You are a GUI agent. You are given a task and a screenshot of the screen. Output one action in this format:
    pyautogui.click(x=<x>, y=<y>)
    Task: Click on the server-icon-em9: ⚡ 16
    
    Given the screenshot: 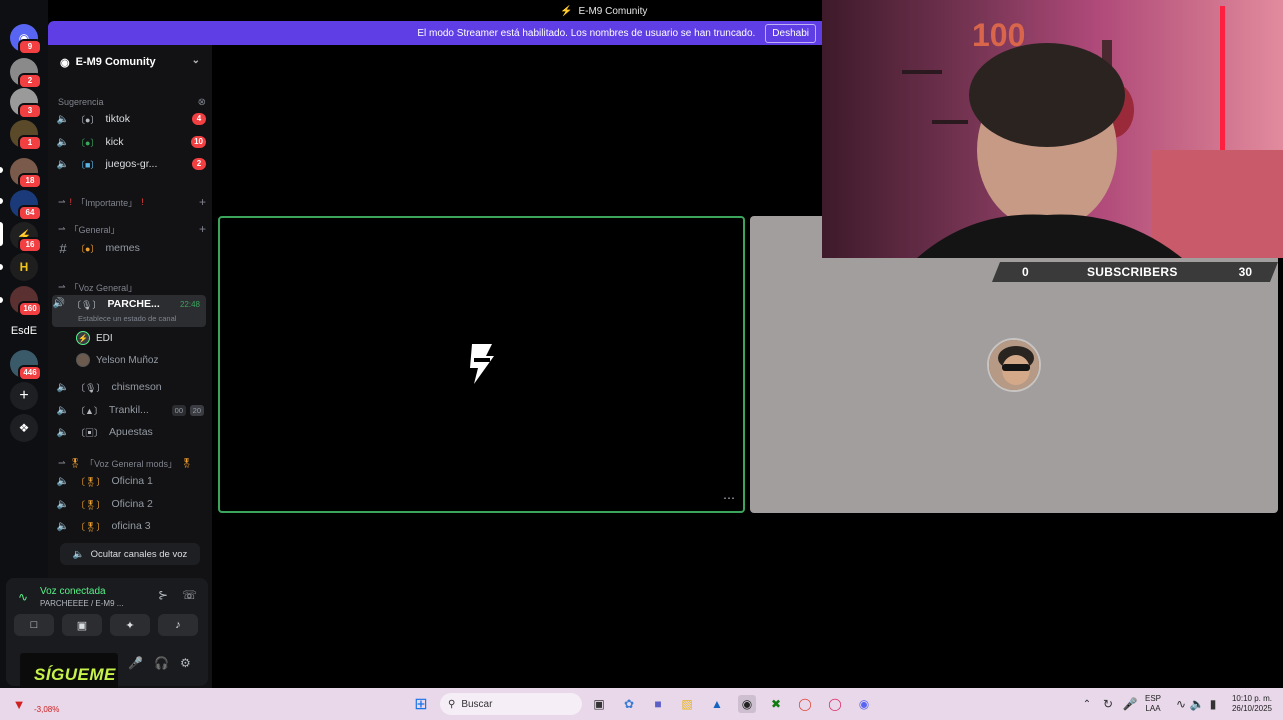 What is the action you would take?
    pyautogui.click(x=26, y=237)
    